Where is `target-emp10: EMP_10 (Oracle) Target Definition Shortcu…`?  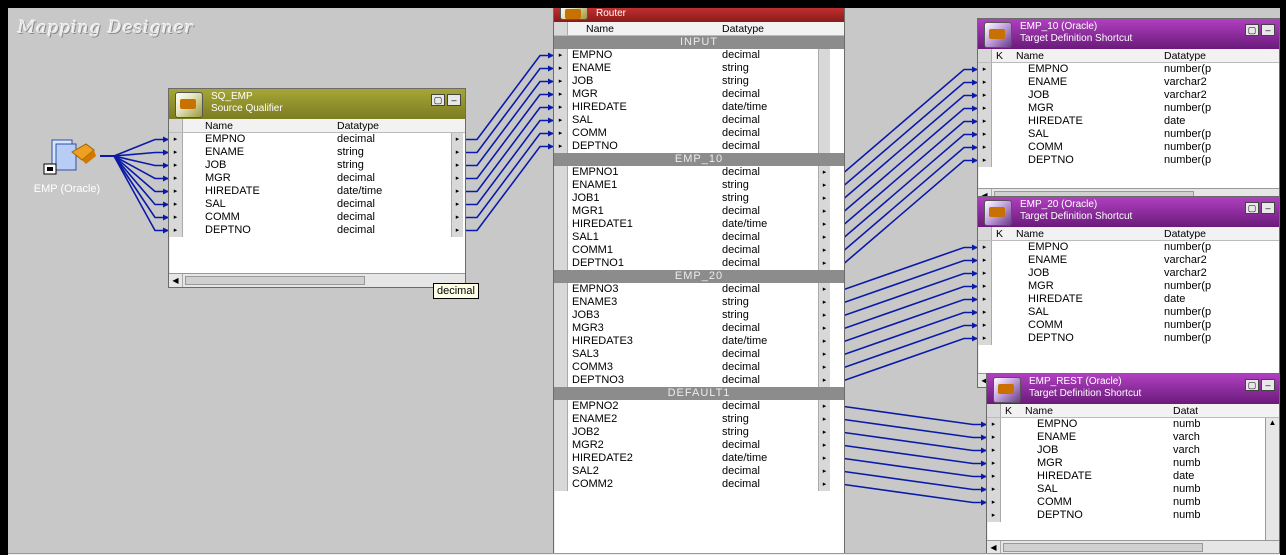 target-emp10: EMP_10 (Oracle) Target Definition Shortcu… is located at coordinates (1128, 110).